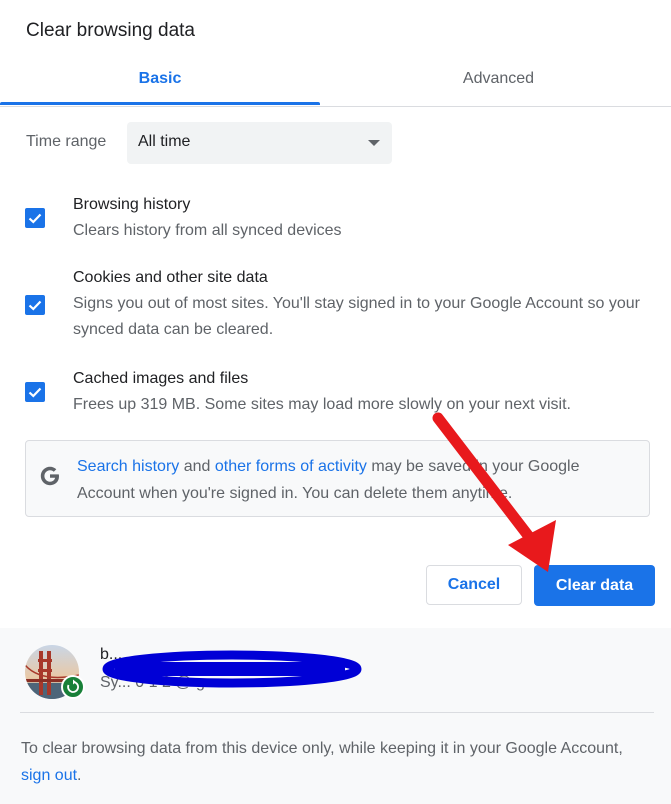 The height and width of the screenshot is (804, 671). I want to click on sync-icon, so click(73, 686).